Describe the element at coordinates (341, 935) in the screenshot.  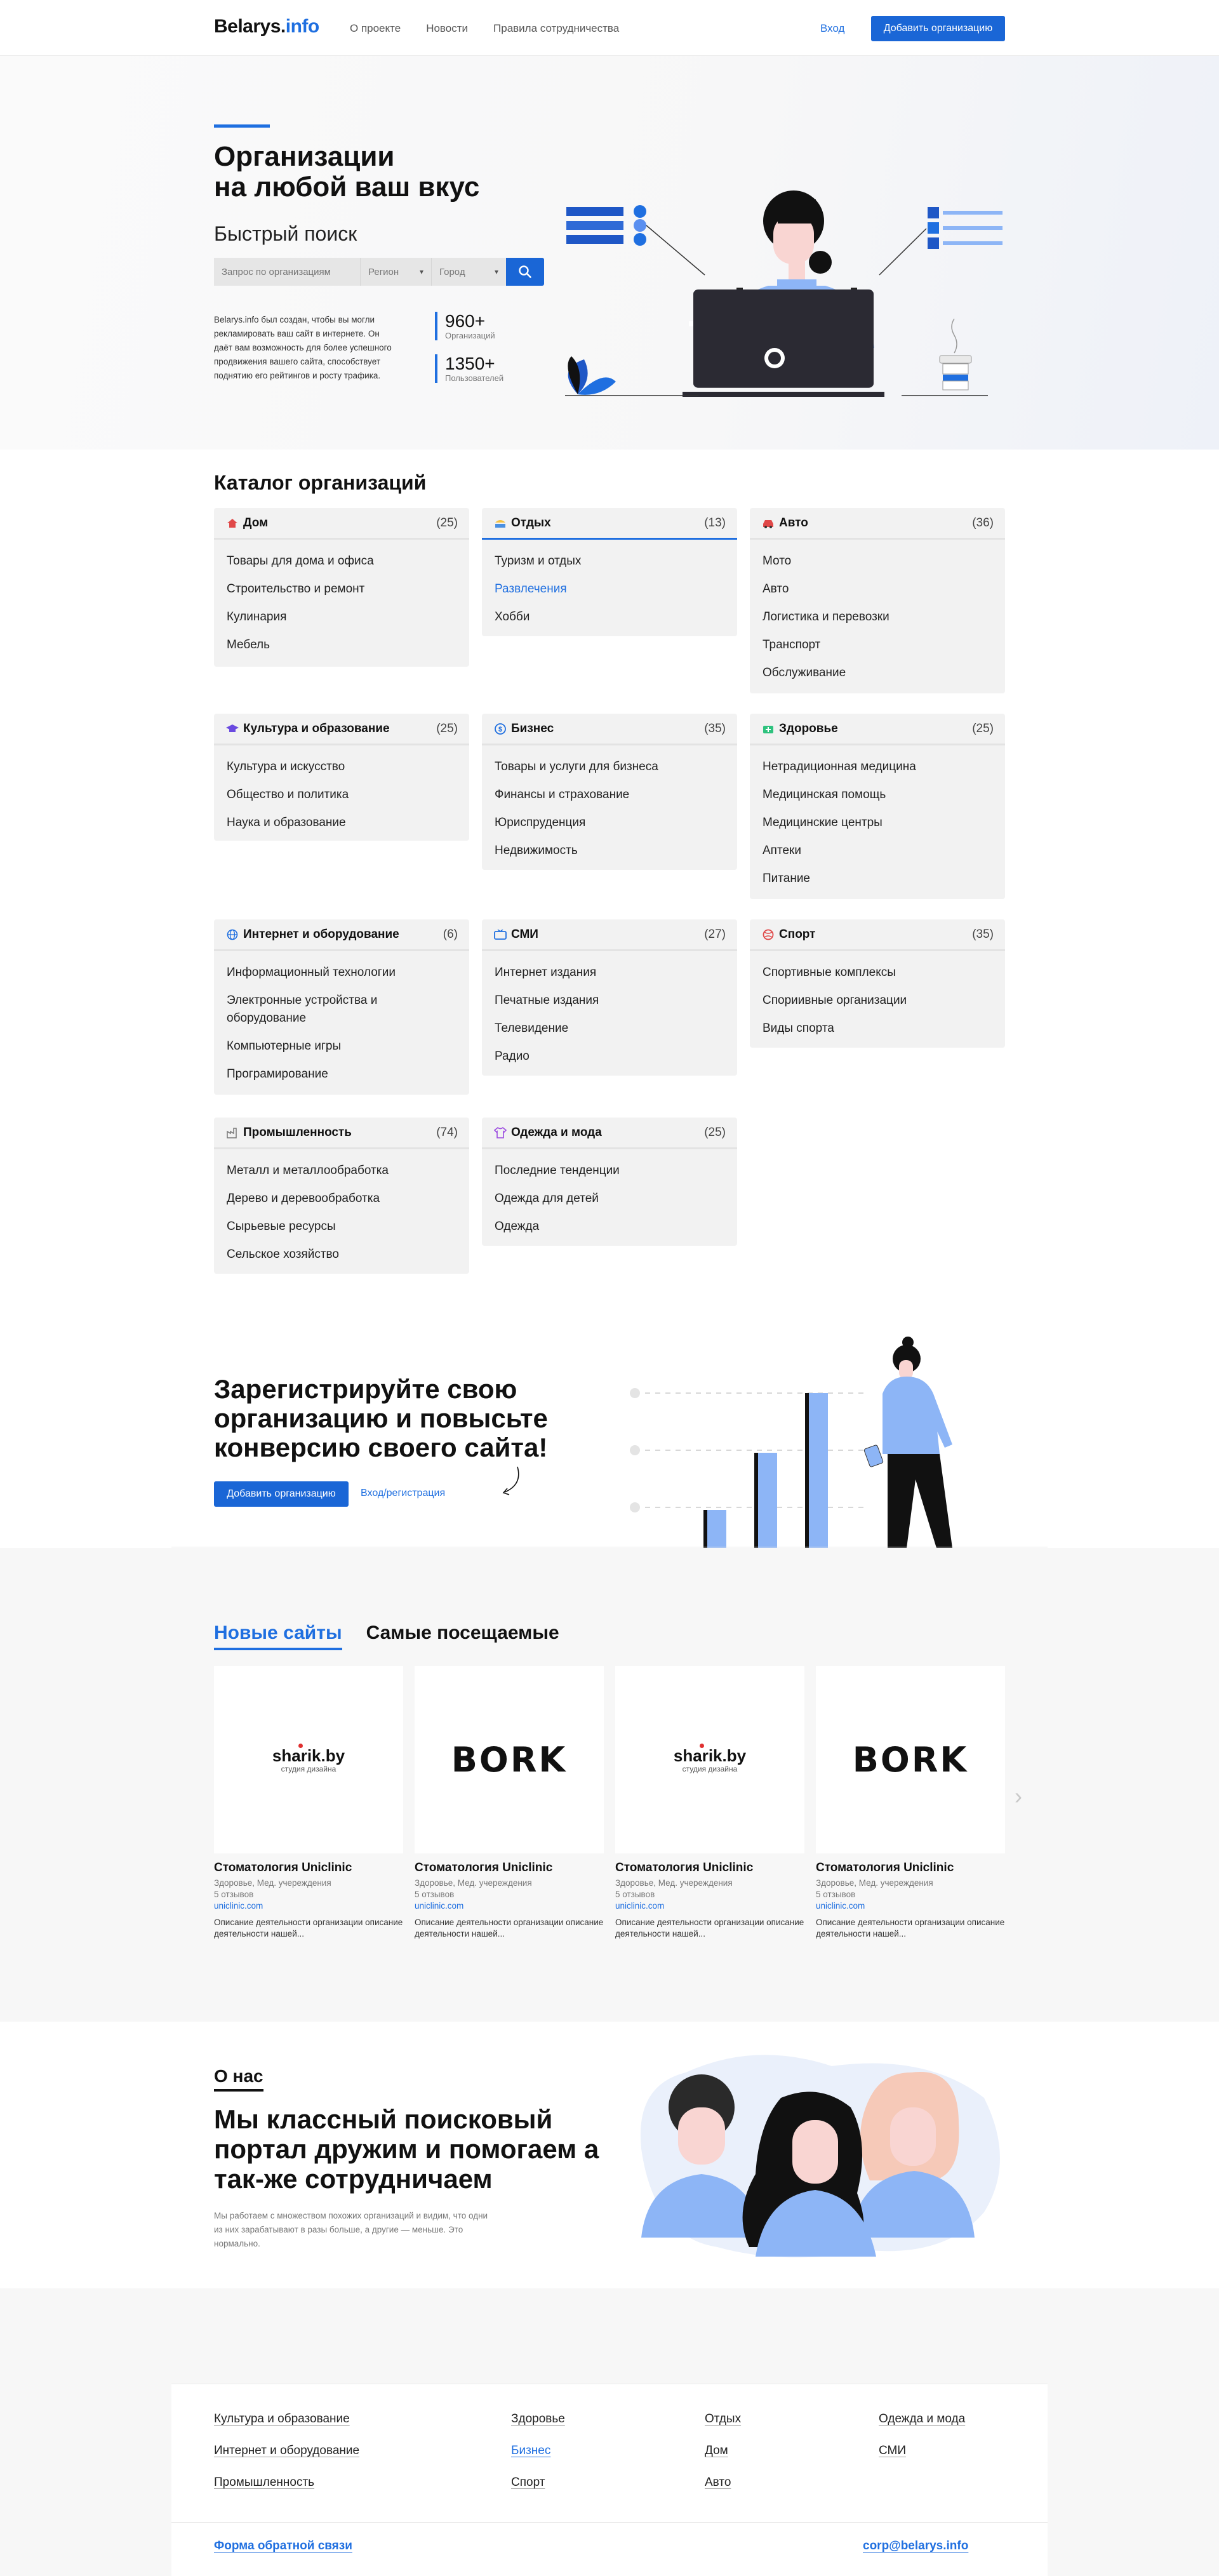
I see `category-header: Интернет и оборудование (6)` at that location.